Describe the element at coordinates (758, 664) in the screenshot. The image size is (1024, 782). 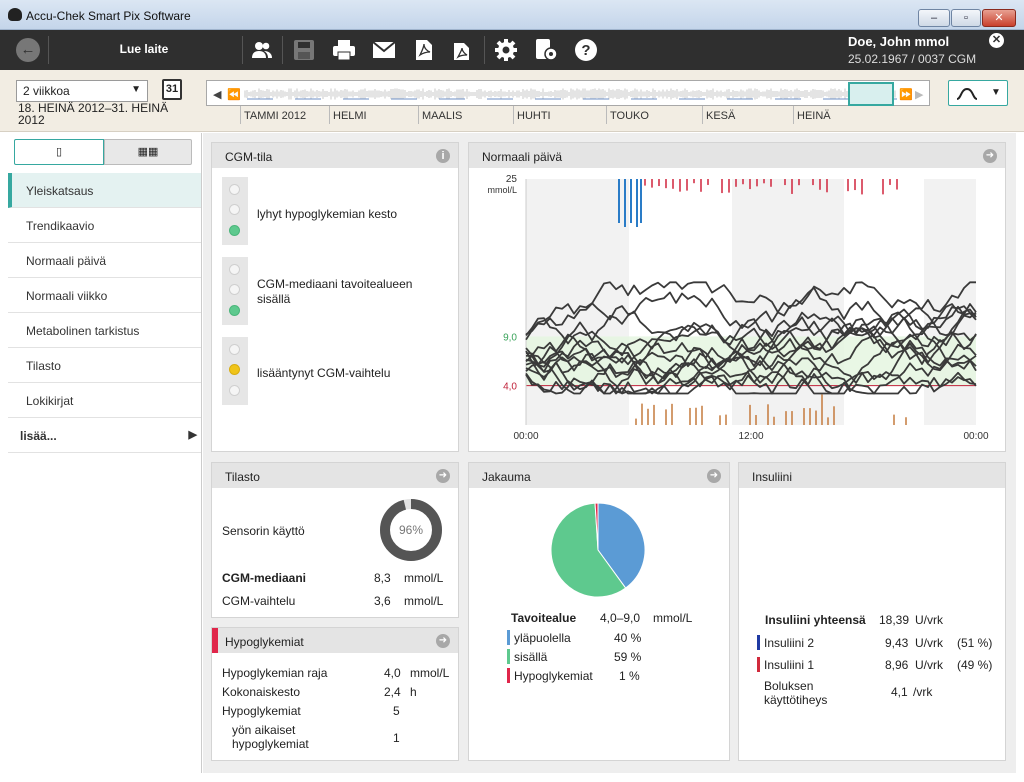
I see `insulin-1-swatch` at that location.